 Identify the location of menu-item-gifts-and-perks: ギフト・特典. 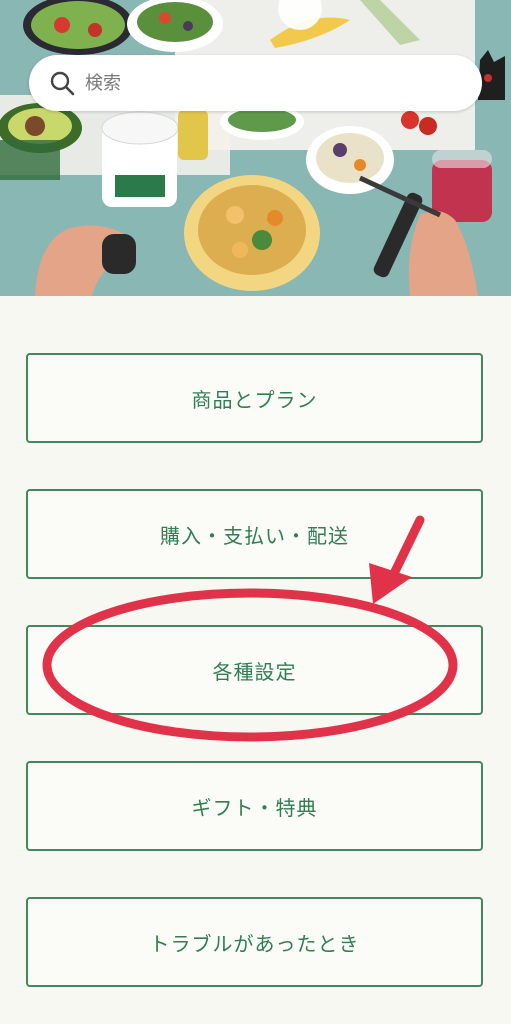
(254, 806).